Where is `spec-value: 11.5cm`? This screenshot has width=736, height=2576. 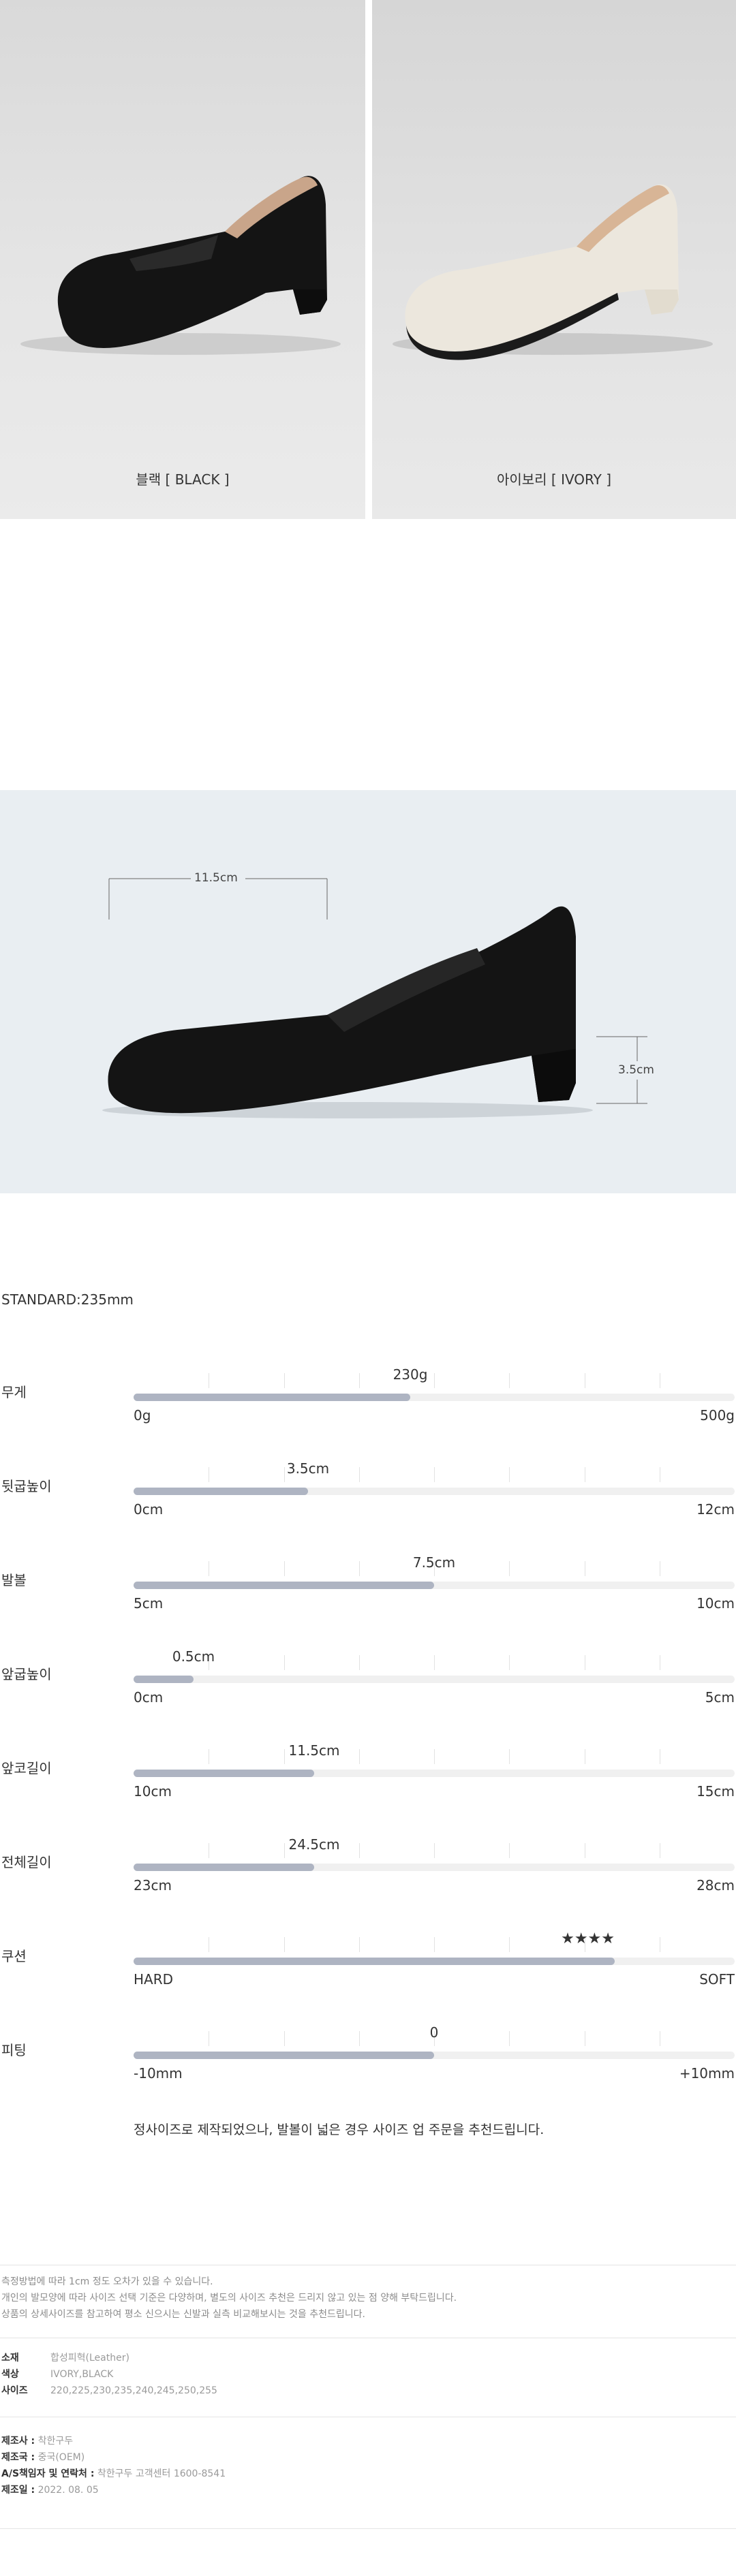
spec-value: 11.5cm is located at coordinates (314, 1750).